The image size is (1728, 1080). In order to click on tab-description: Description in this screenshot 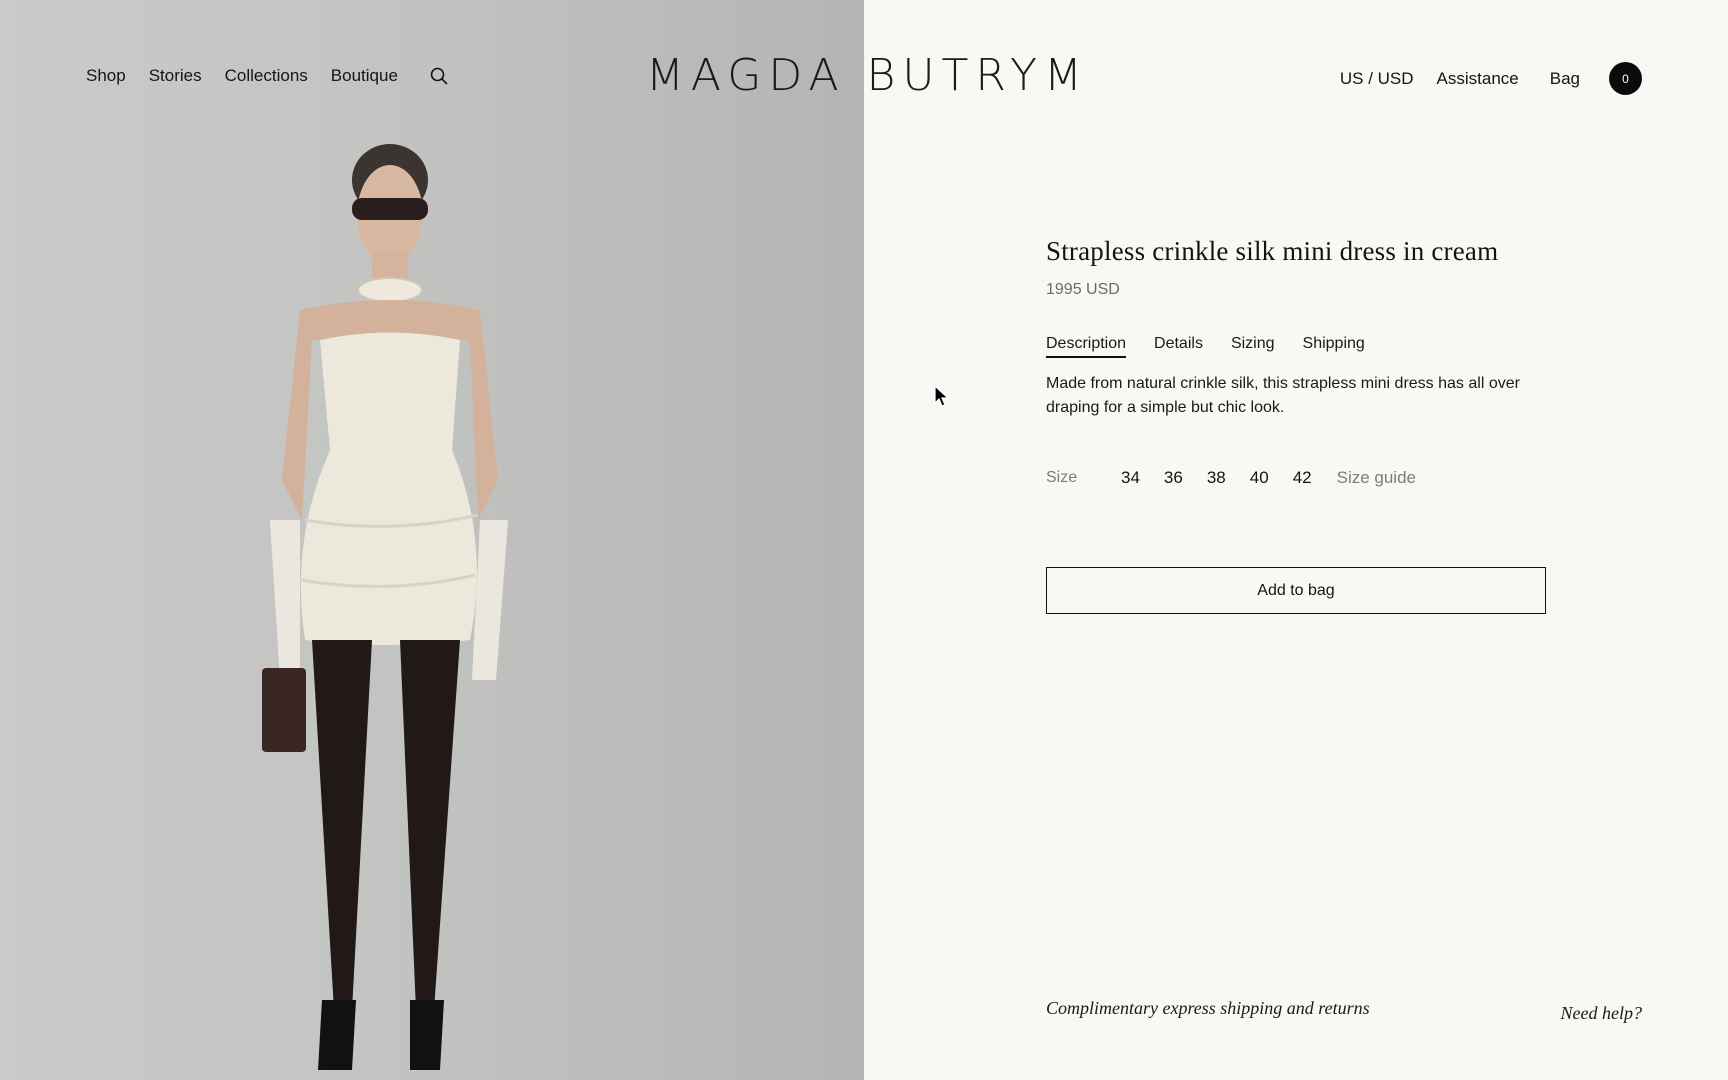, I will do `click(1086, 346)`.